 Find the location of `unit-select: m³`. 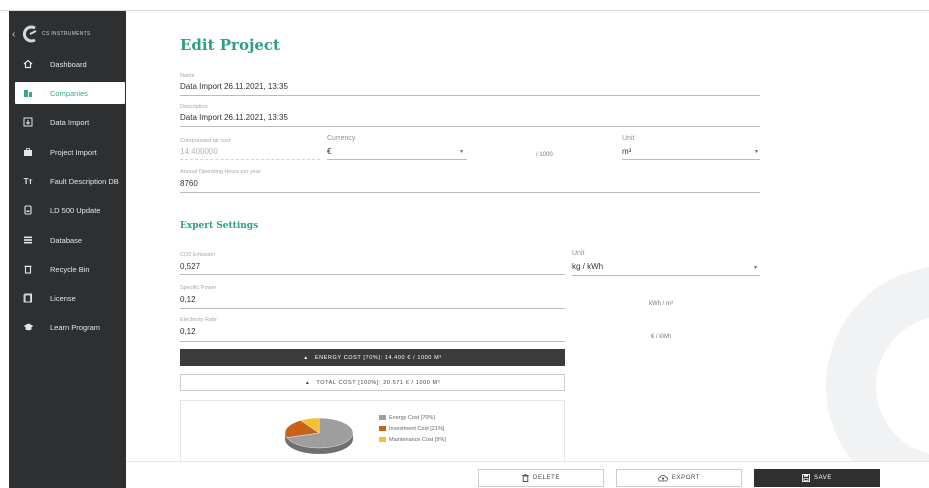

unit-select: m³ is located at coordinates (626, 151).